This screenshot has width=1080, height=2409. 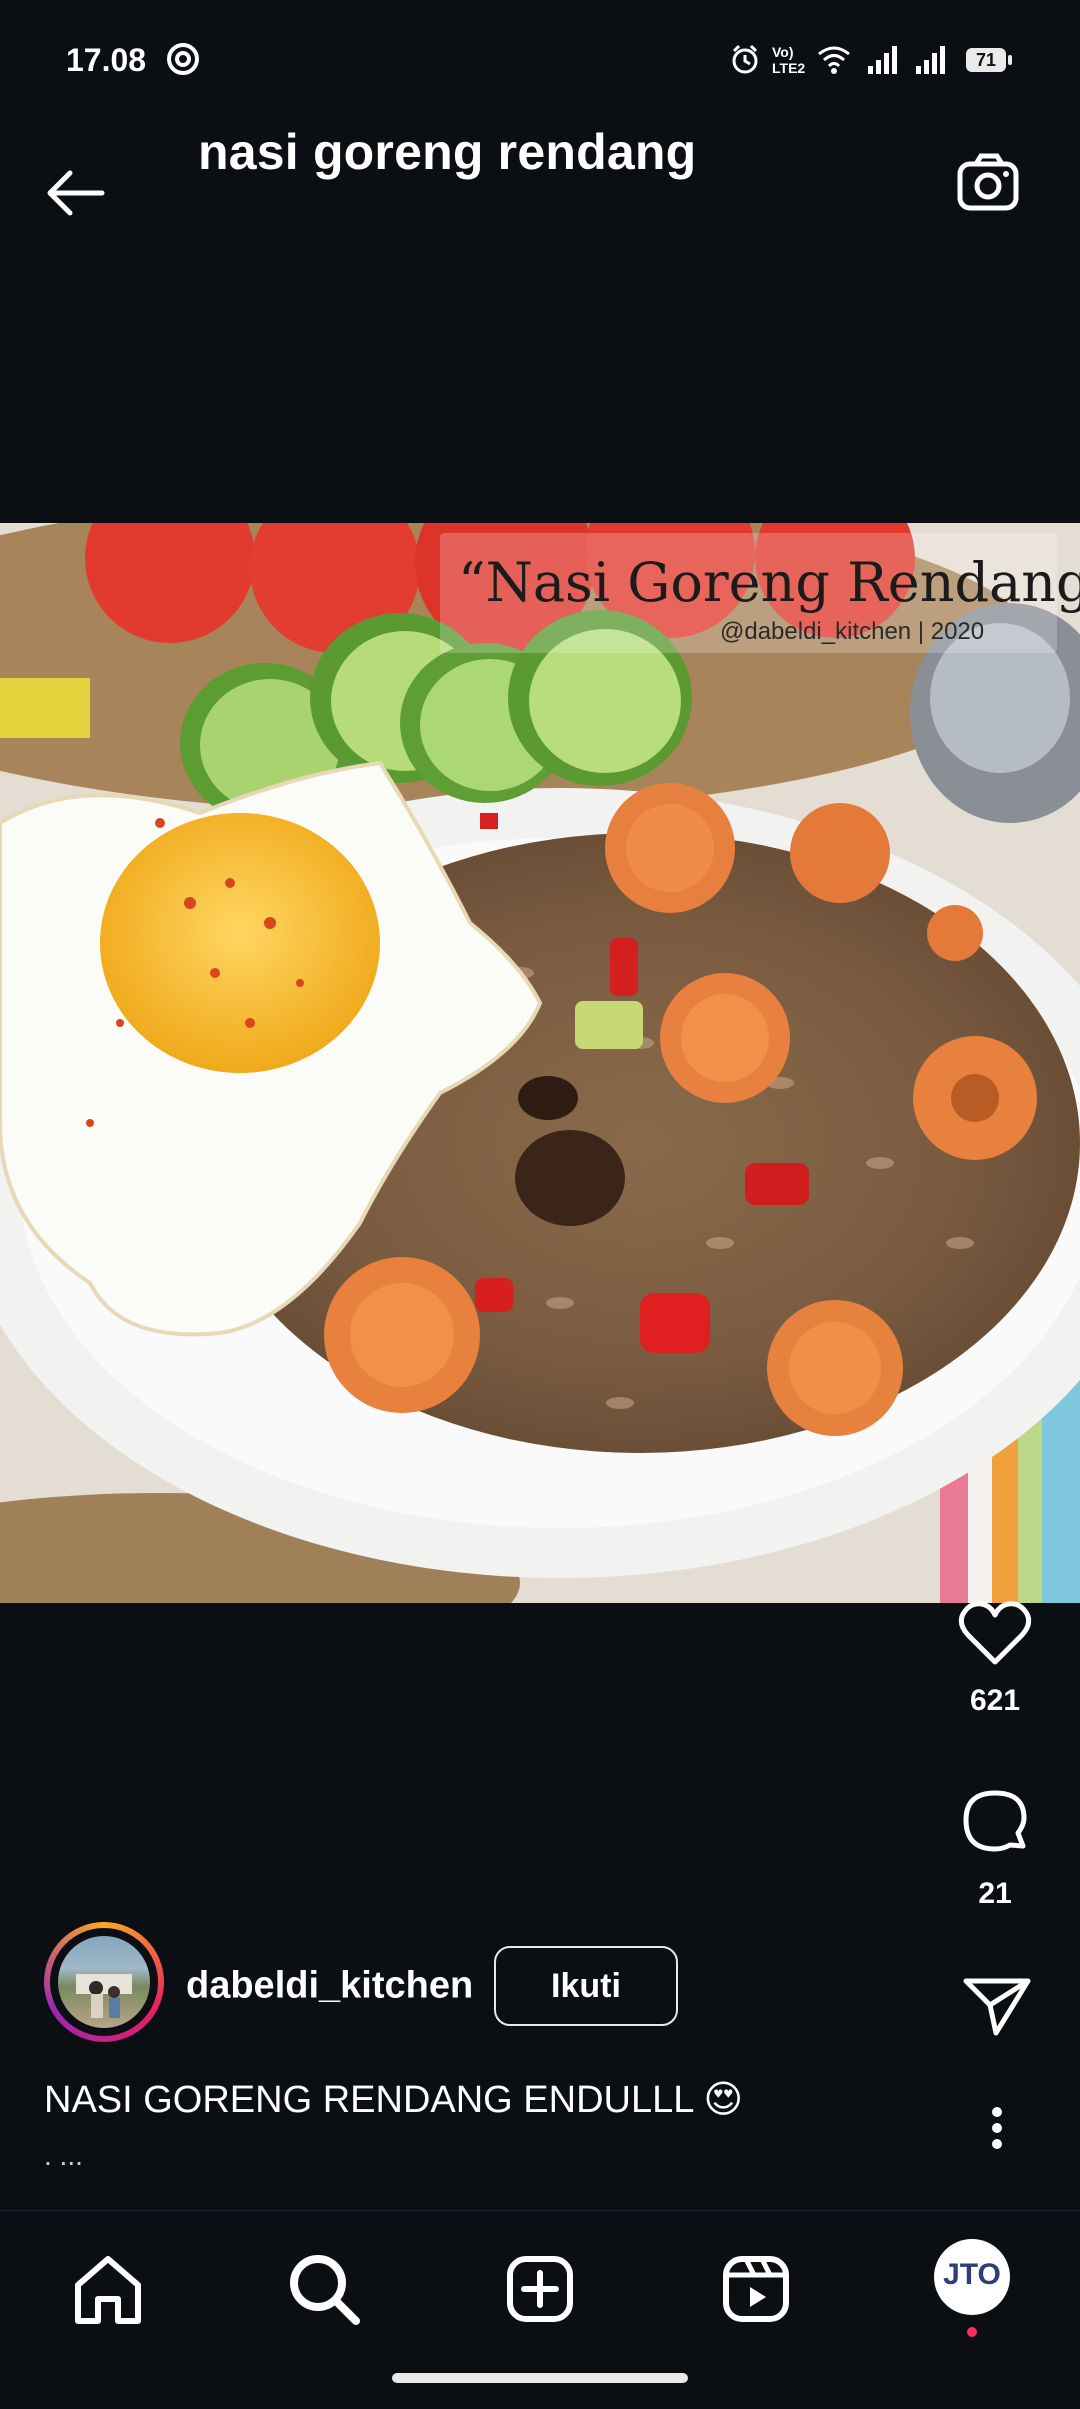 I want to click on author-row: dabeldi_kitchen Ikuti, so click(x=494, y=1982).